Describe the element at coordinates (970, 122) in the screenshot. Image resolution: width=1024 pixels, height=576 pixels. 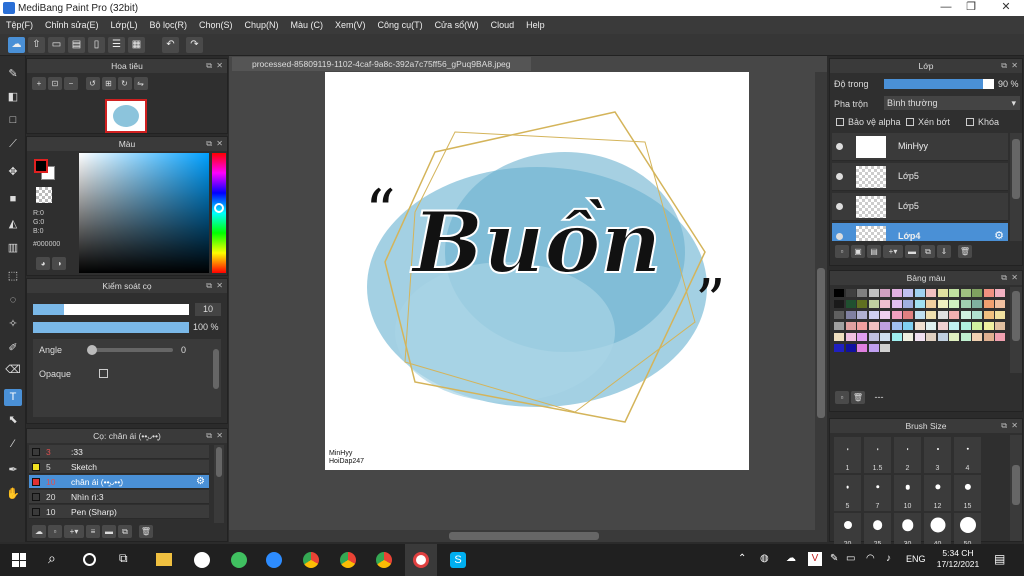
I see `lock-checkbox` at that location.